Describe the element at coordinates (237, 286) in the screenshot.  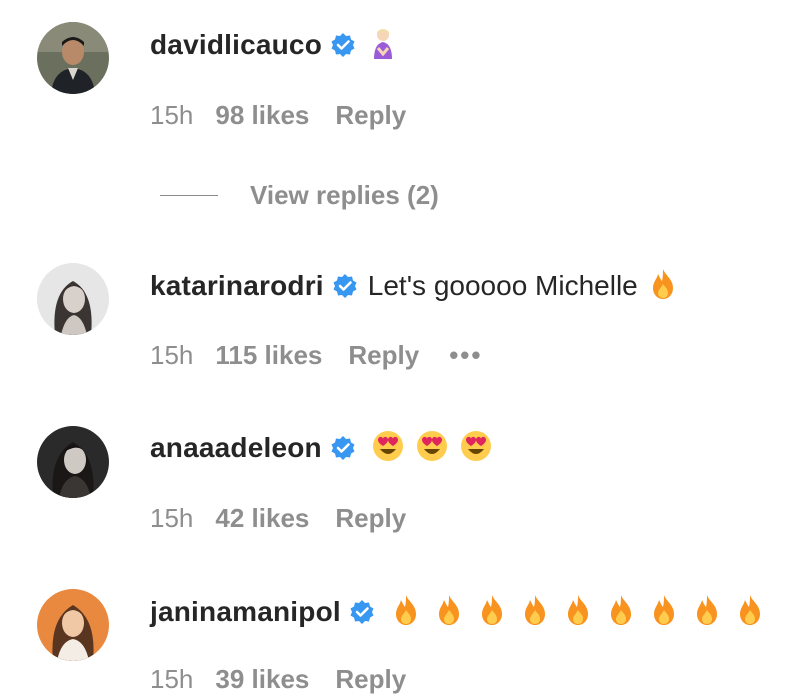
I see `username: katarinarodri` at that location.